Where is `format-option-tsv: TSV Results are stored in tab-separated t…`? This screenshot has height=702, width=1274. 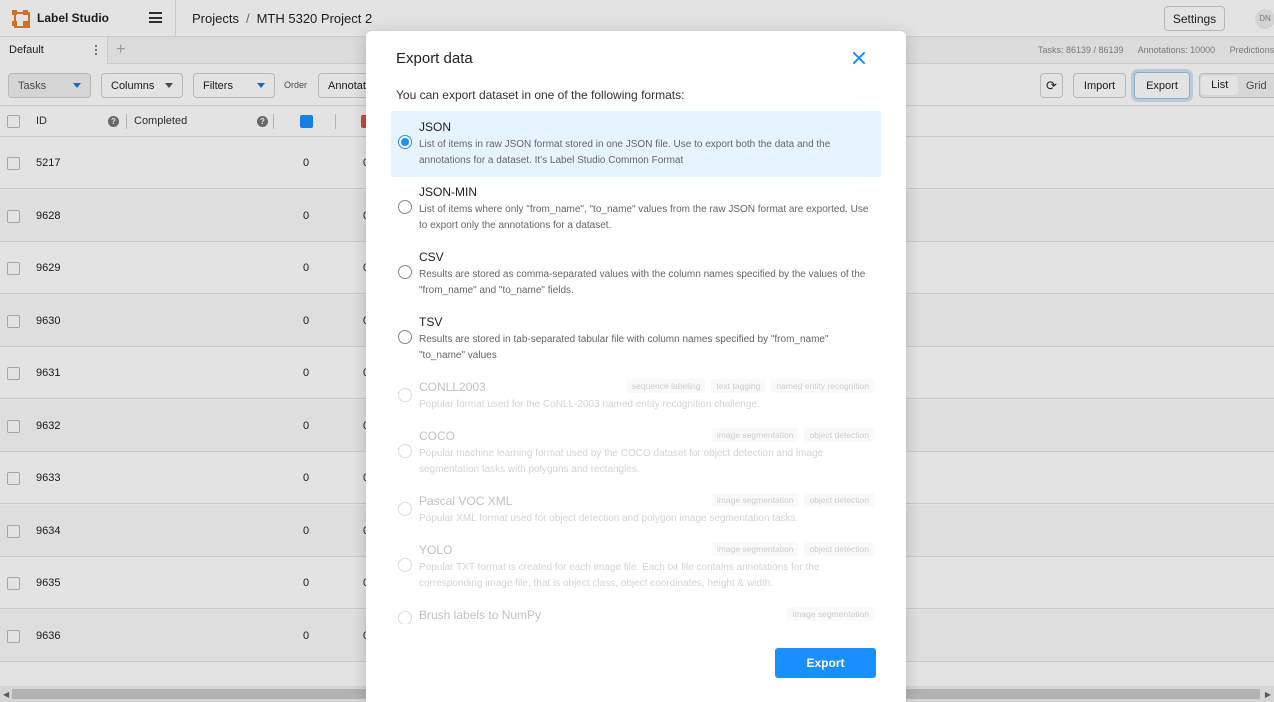
format-option-tsv: TSV Results are stored in tab-separated t… is located at coordinates (636, 339).